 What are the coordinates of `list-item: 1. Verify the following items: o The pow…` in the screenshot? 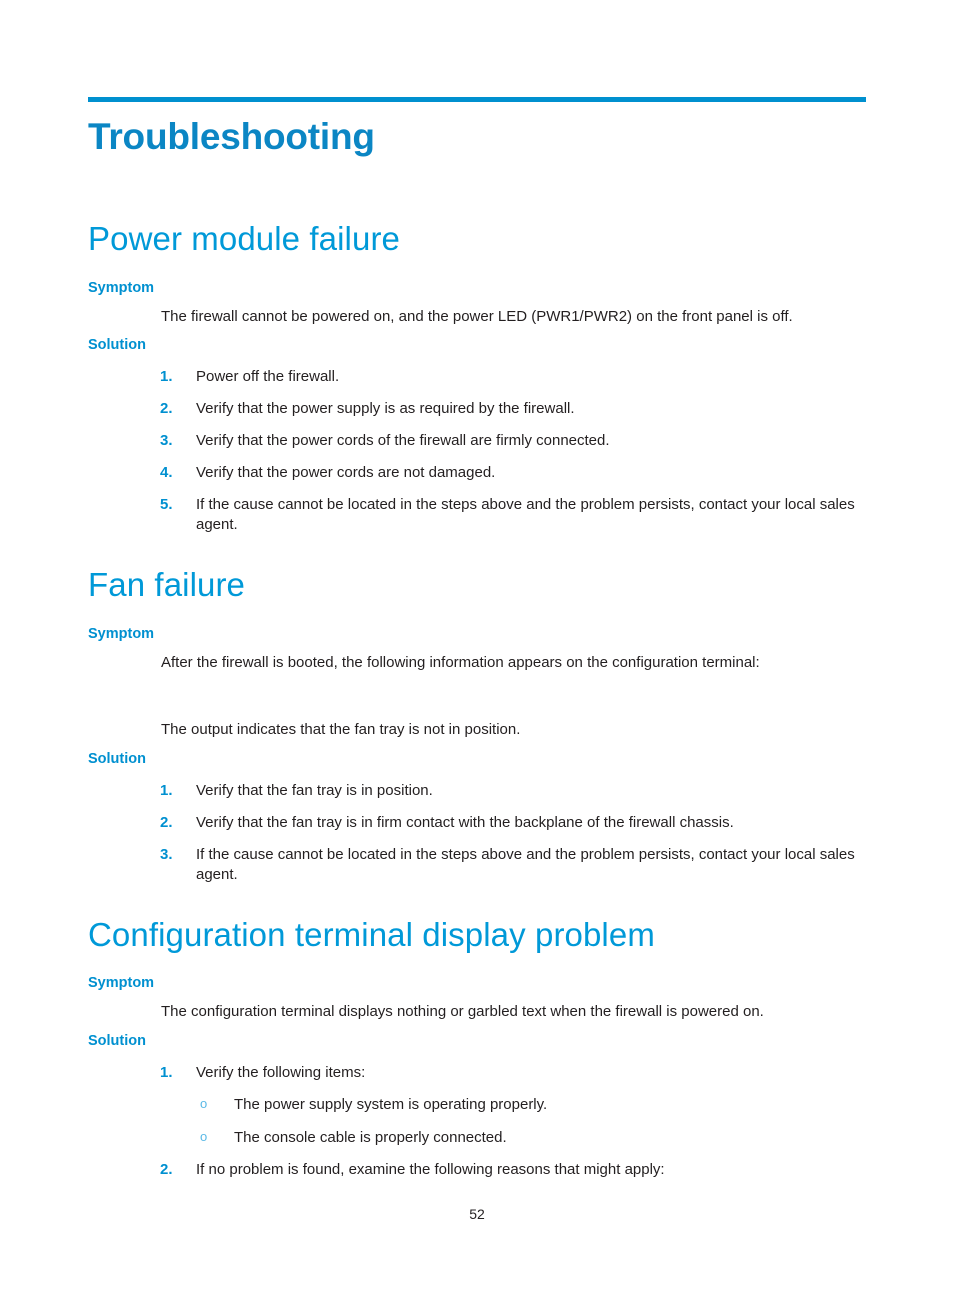 It's located at (478, 1105).